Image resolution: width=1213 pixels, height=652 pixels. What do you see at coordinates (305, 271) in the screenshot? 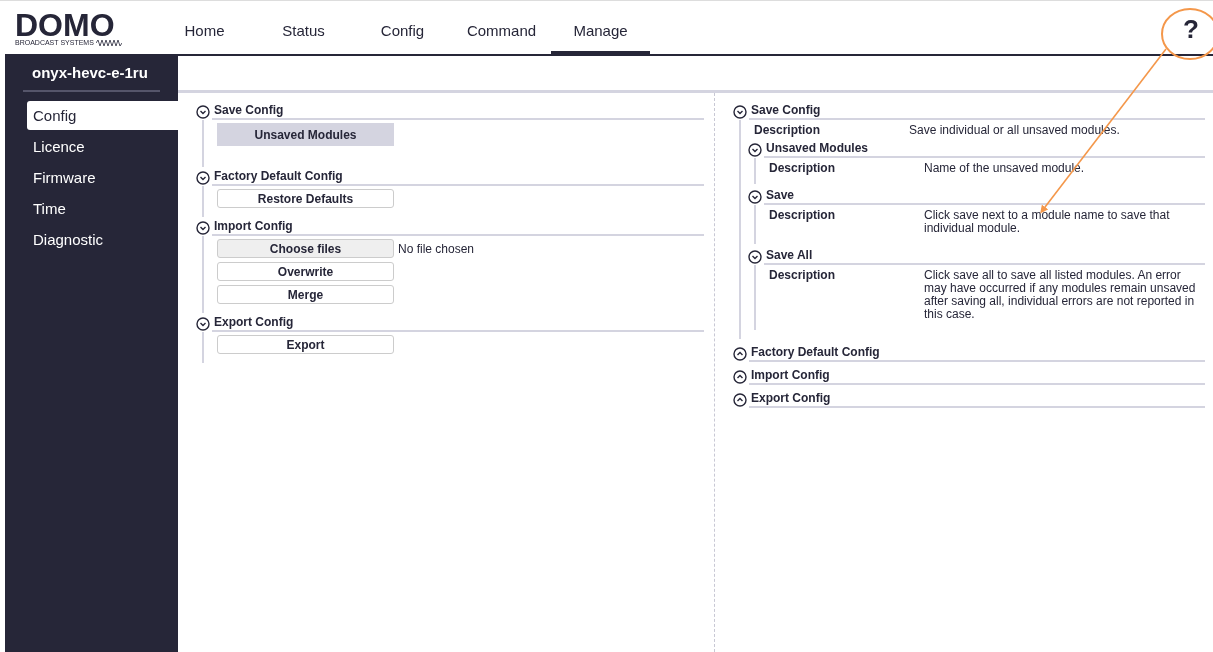
I see `action-button: Overwrite` at bounding box center [305, 271].